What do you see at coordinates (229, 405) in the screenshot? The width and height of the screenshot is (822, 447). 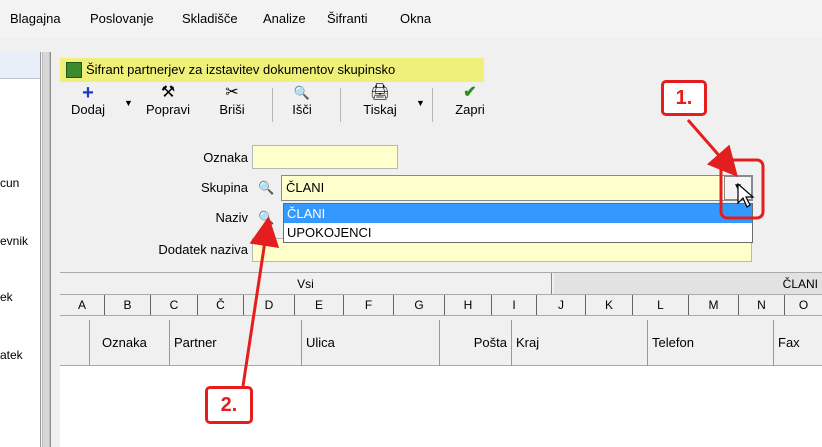 I see `callout-2: 2.` at bounding box center [229, 405].